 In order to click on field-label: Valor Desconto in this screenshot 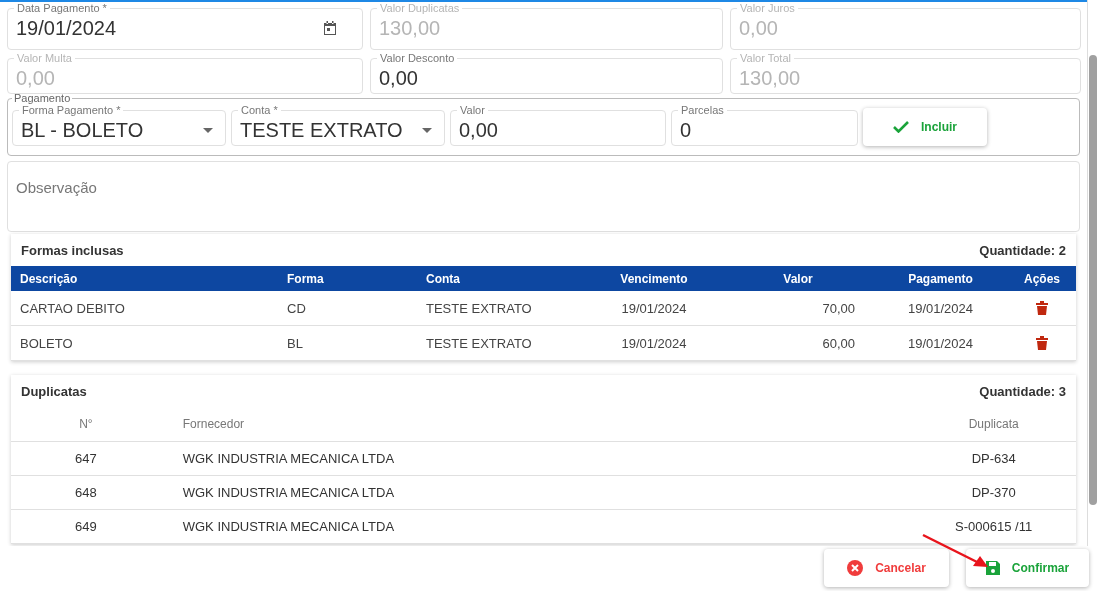, I will do `click(417, 58)`.